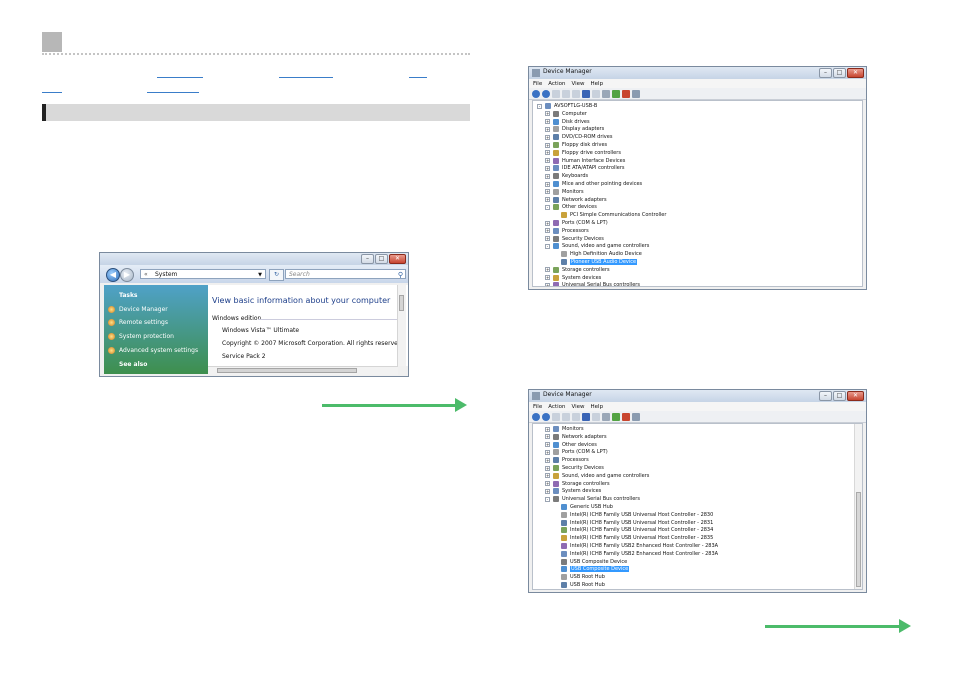 This screenshot has width=954, height=674. I want to click on search-input: Search ⚲, so click(345, 274).